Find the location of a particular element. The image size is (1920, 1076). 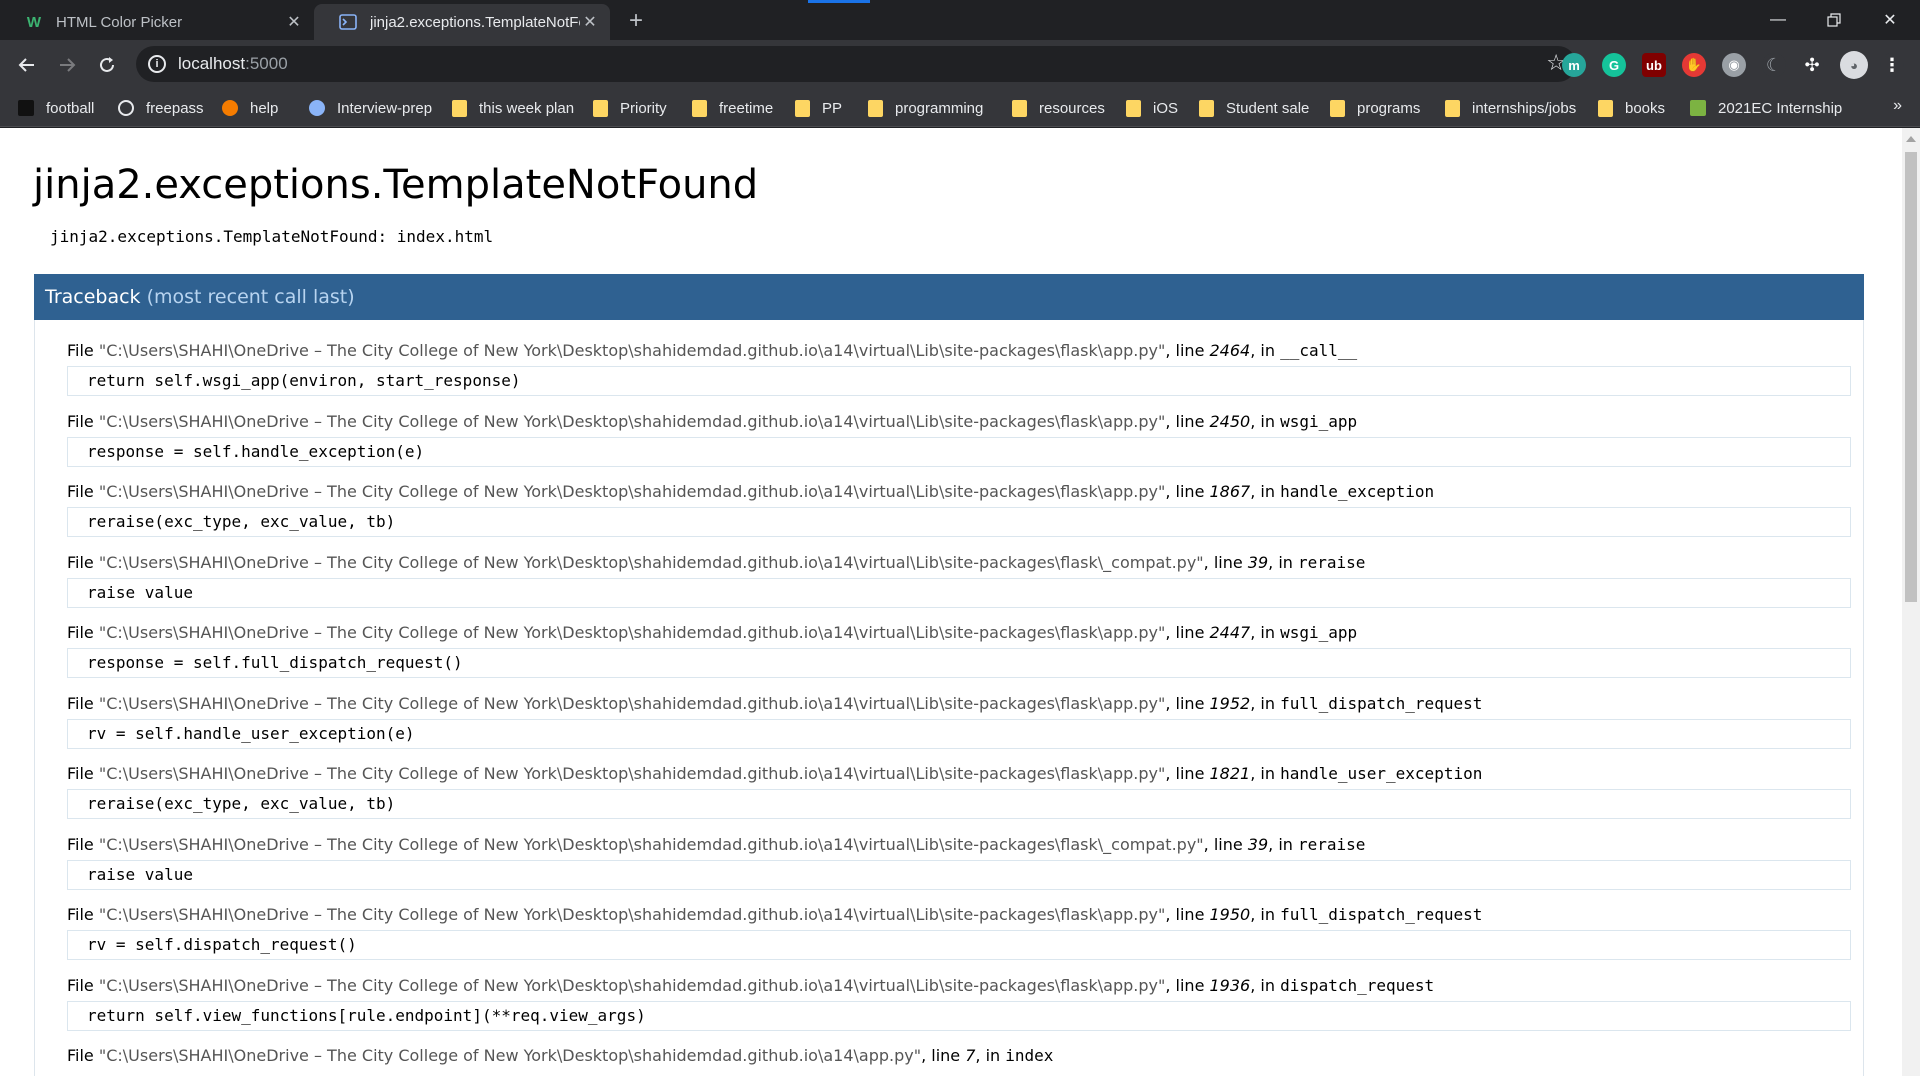

bookmark-item: internships/jobs is located at coordinates (1510, 108).